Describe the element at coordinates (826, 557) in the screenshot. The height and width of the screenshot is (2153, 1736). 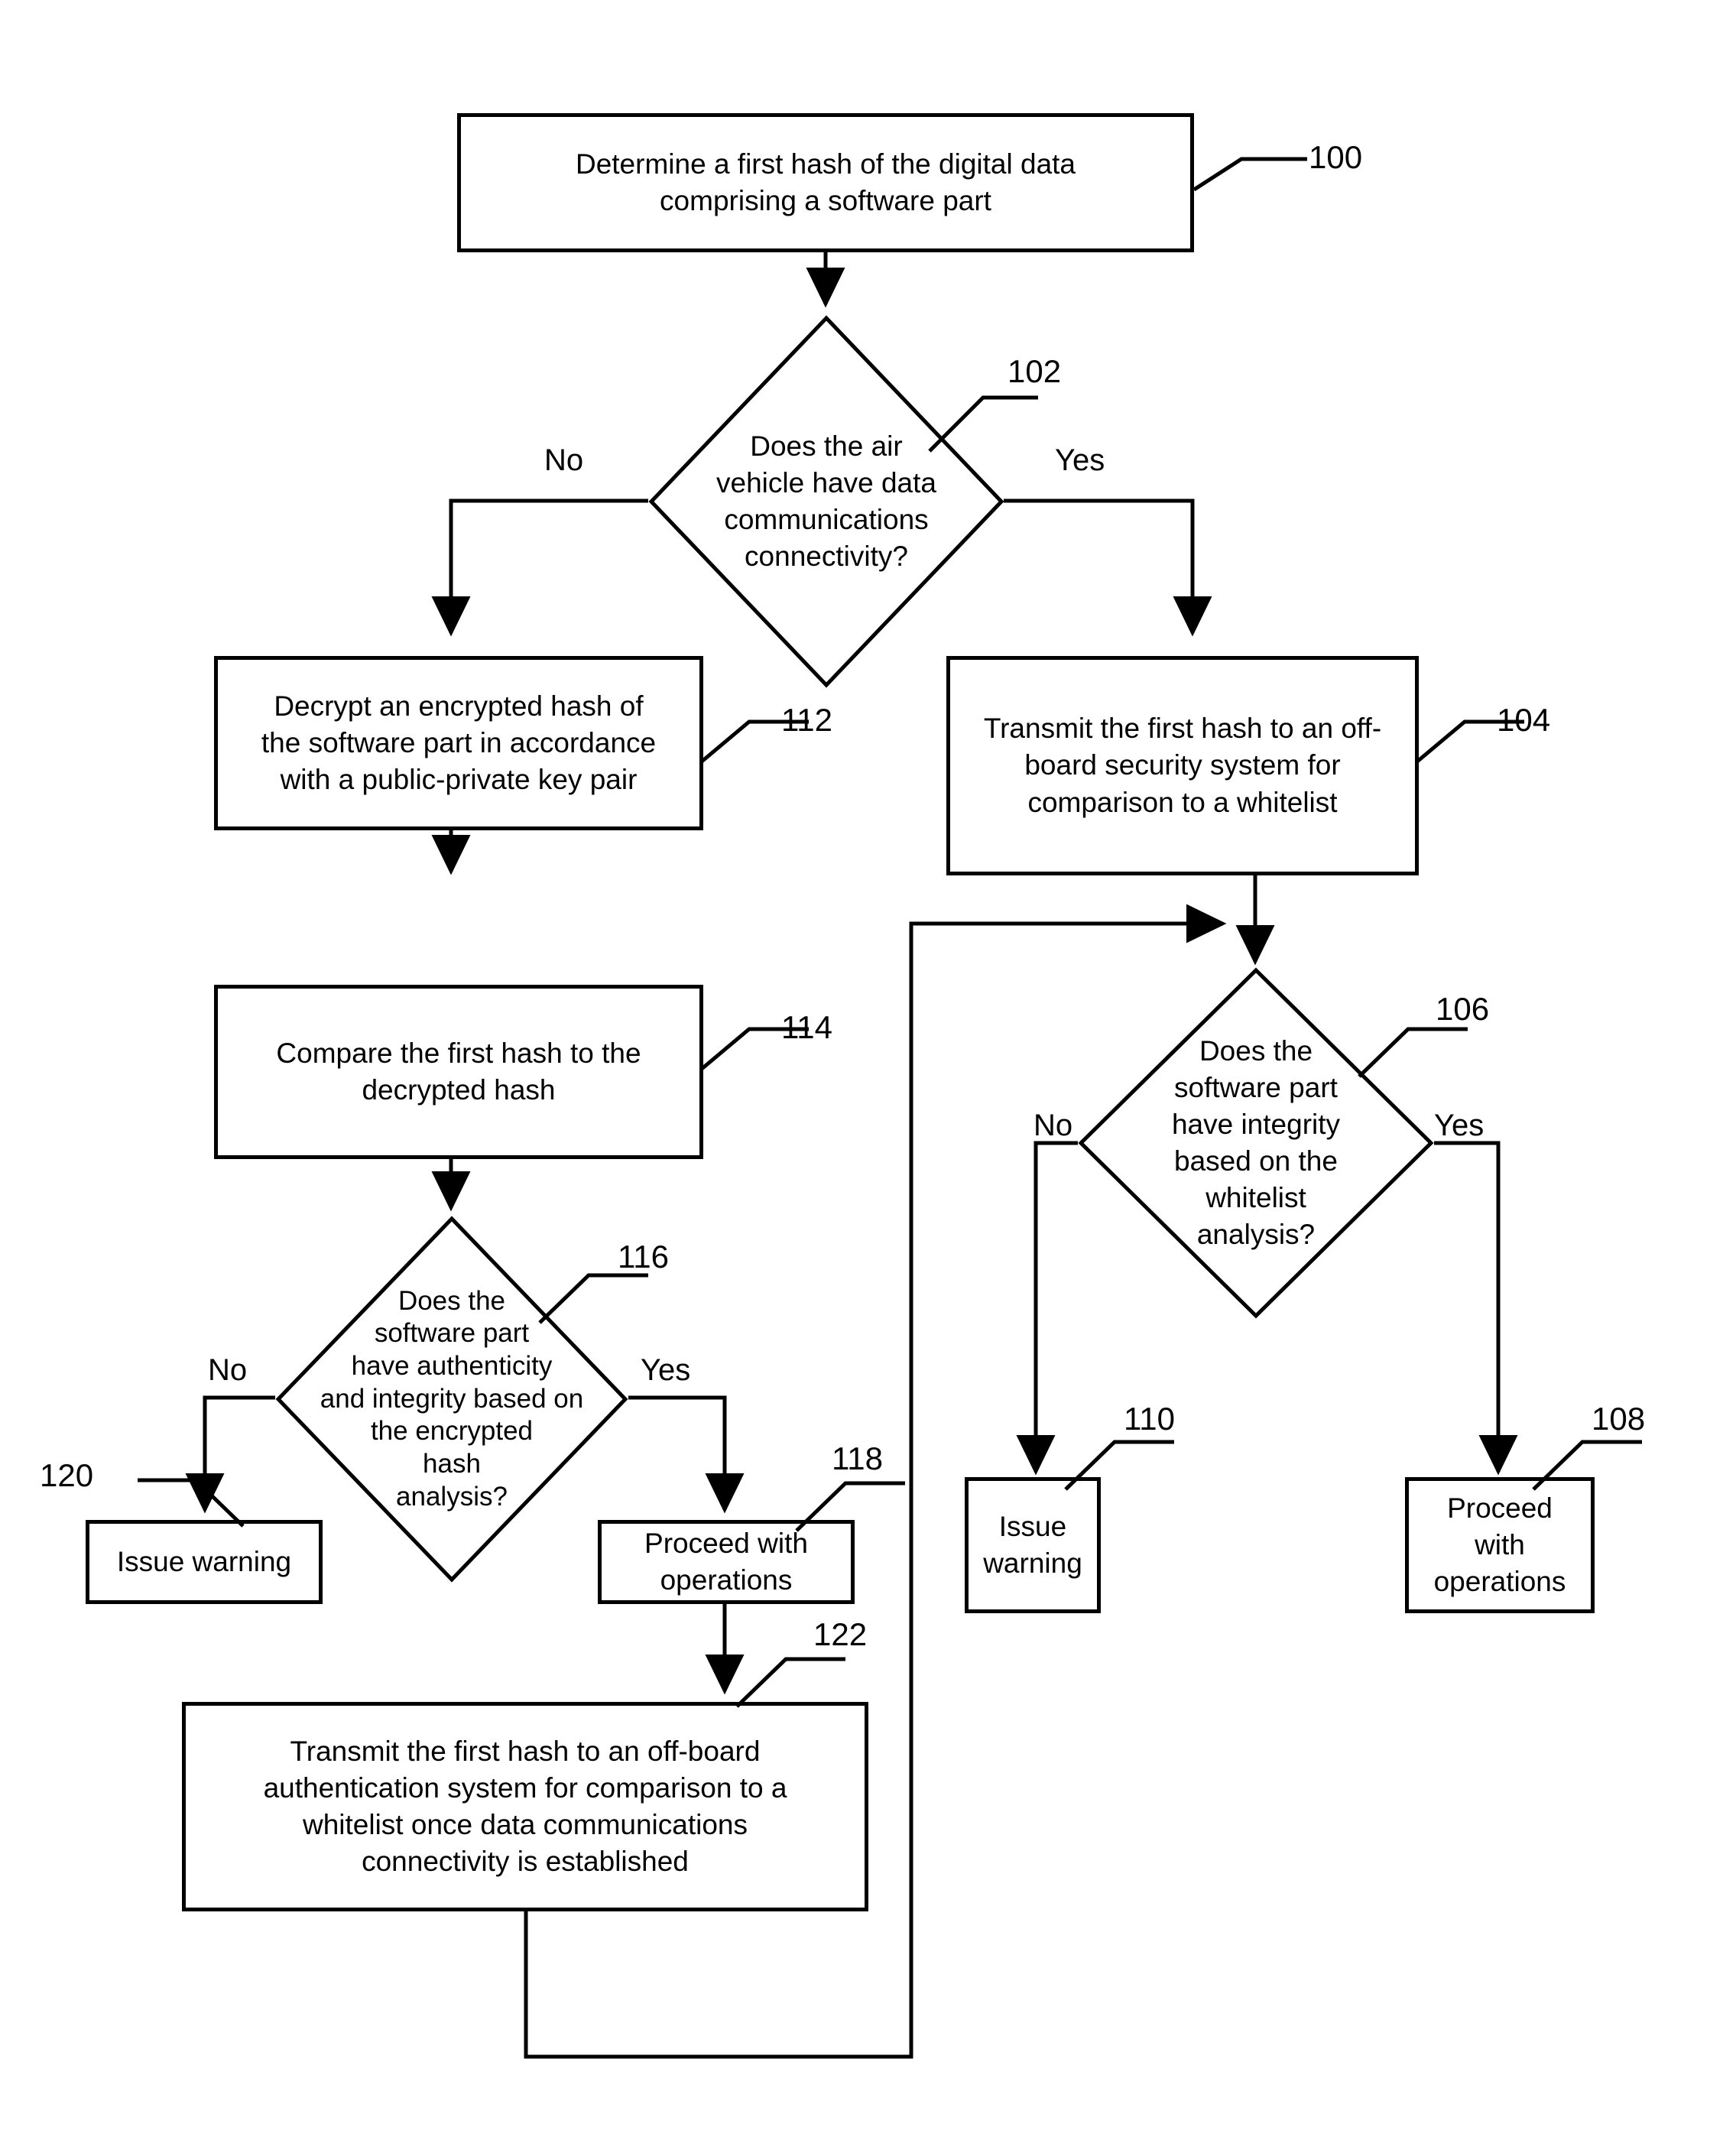
I see `d102-line-4: connectivity?` at that location.